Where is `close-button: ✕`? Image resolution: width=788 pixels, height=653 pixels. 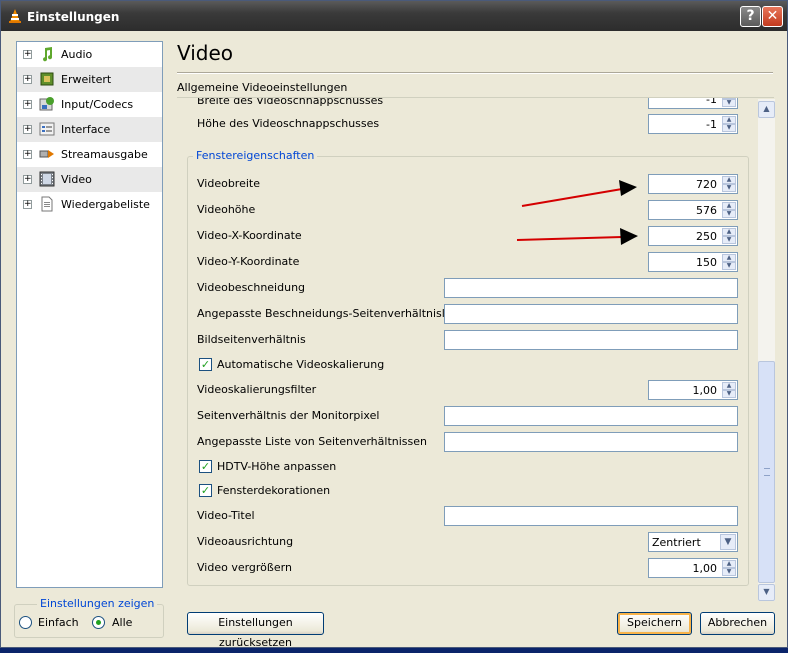
close-button: ✕ is located at coordinates (772, 16).